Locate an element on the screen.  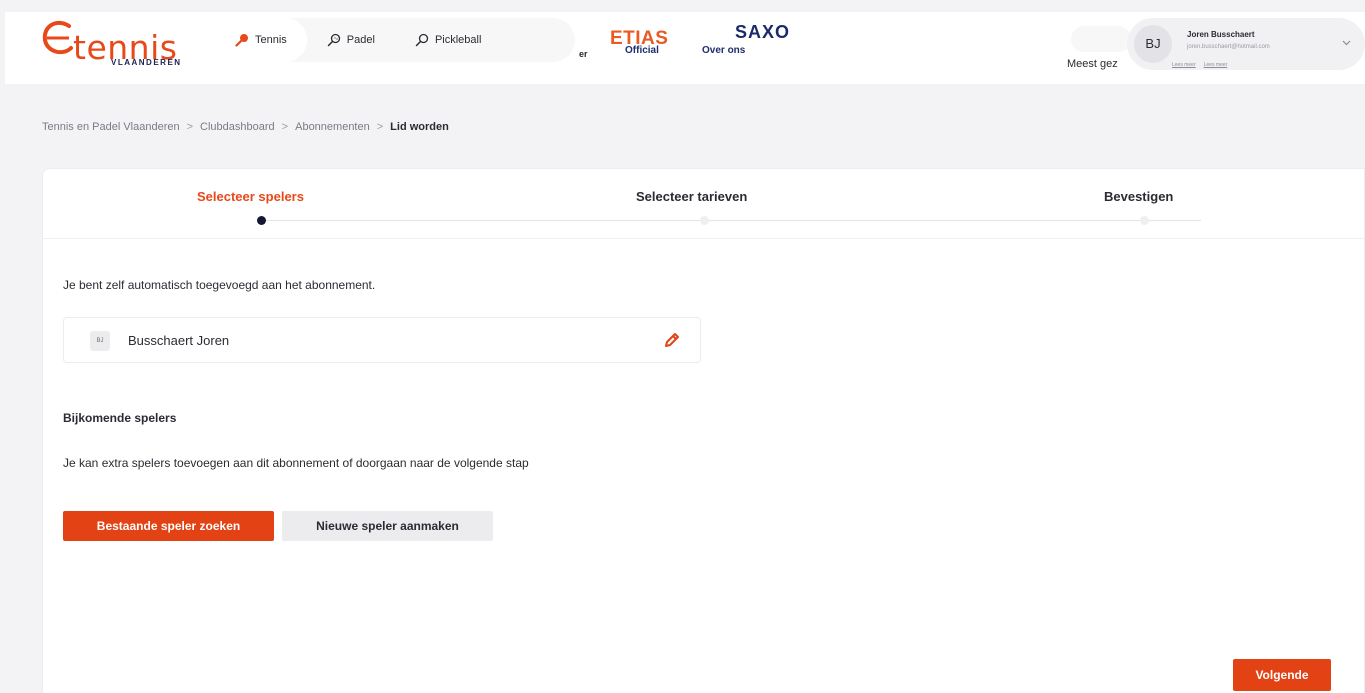
logo: tennis VLAANDEREN is located at coordinates (119, 43).